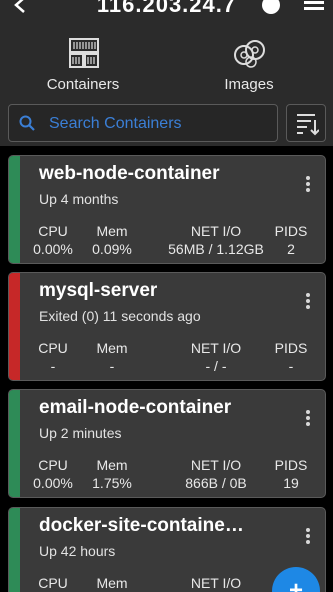  Describe the element at coordinates (129, 173) in the screenshot. I see `container-name: web-node-container` at that location.